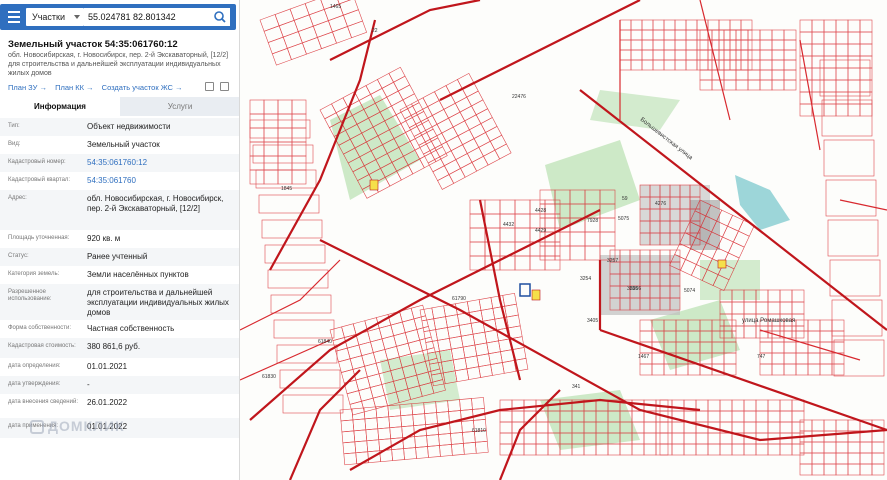  Describe the element at coordinates (27, 87) in the screenshot. I see `link-plan-zu: План ЗУ →` at that location.